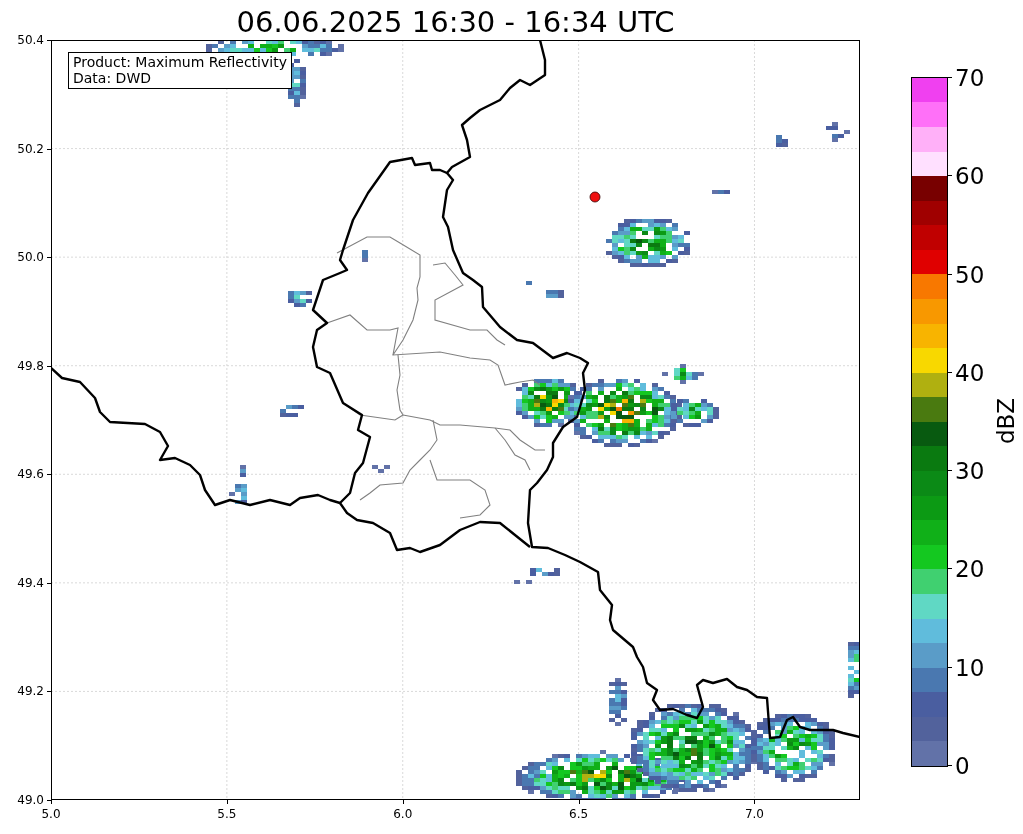 This screenshot has width=1023, height=834. Describe the element at coordinates (970, 176) in the screenshot. I see `colorbar-tick-label: 60` at that location.